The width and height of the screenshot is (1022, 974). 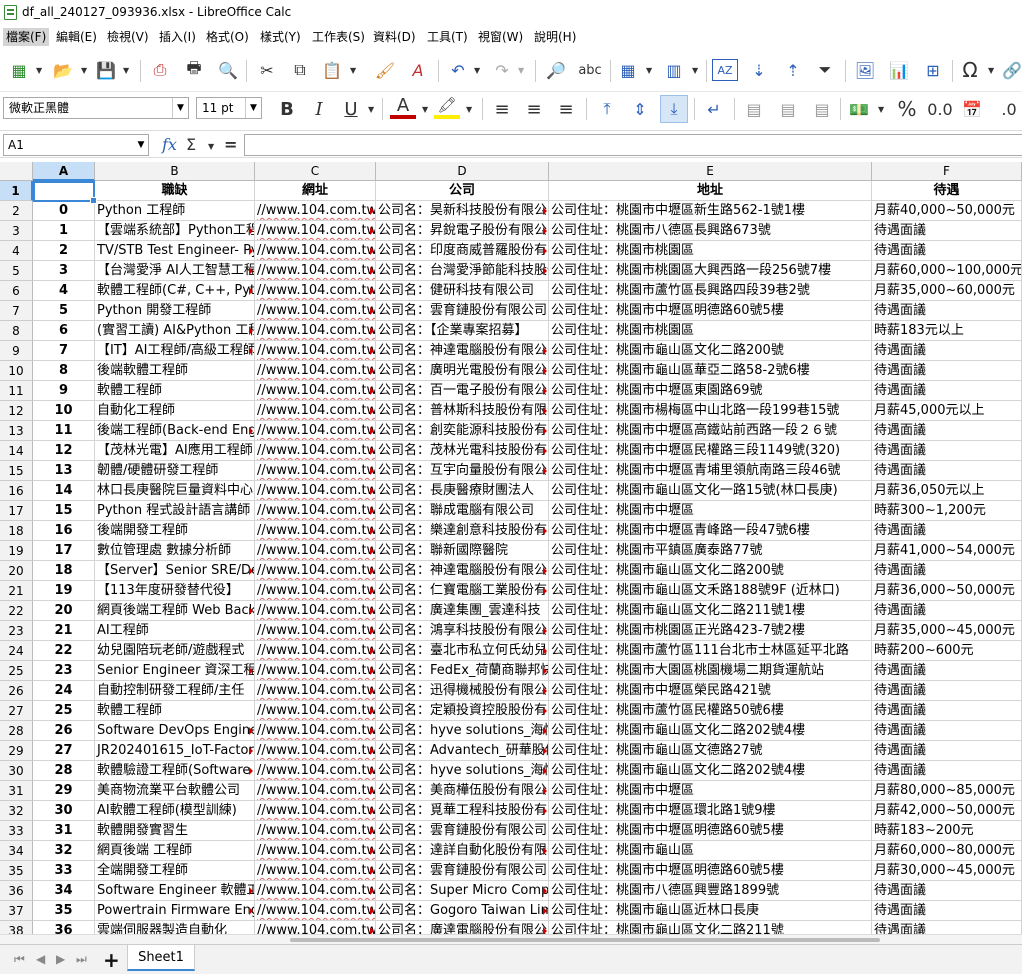 I want to click on cell-job-title: AI工程師, so click(x=175, y=631).